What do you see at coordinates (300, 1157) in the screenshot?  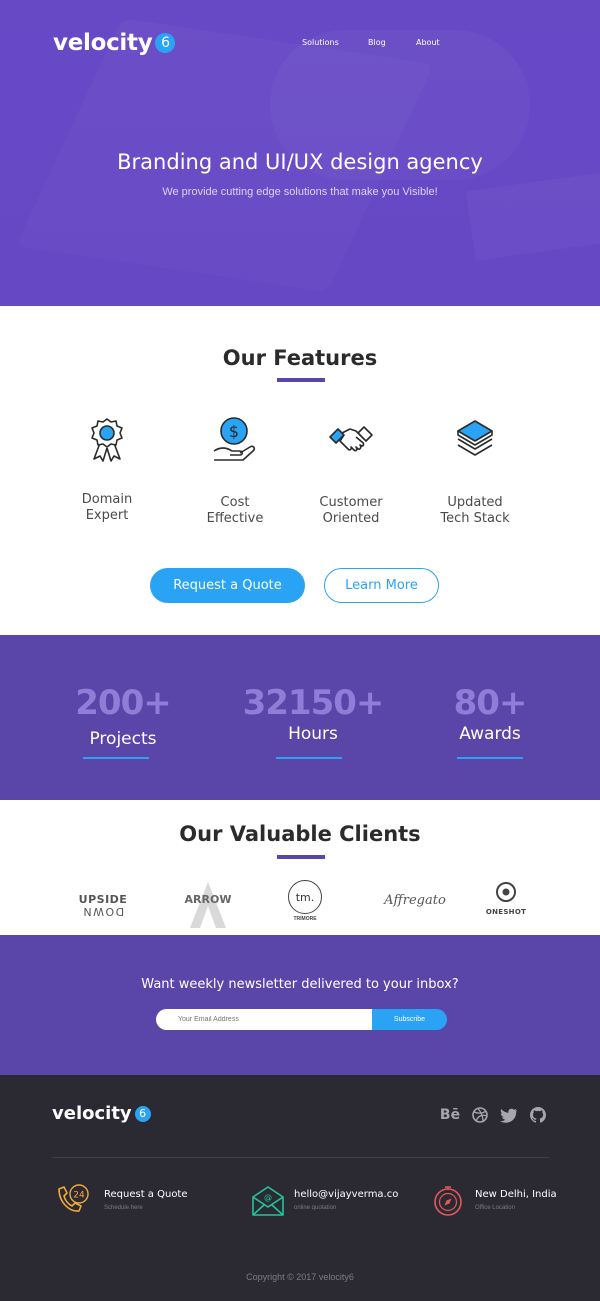 I see `footer-divider` at bounding box center [300, 1157].